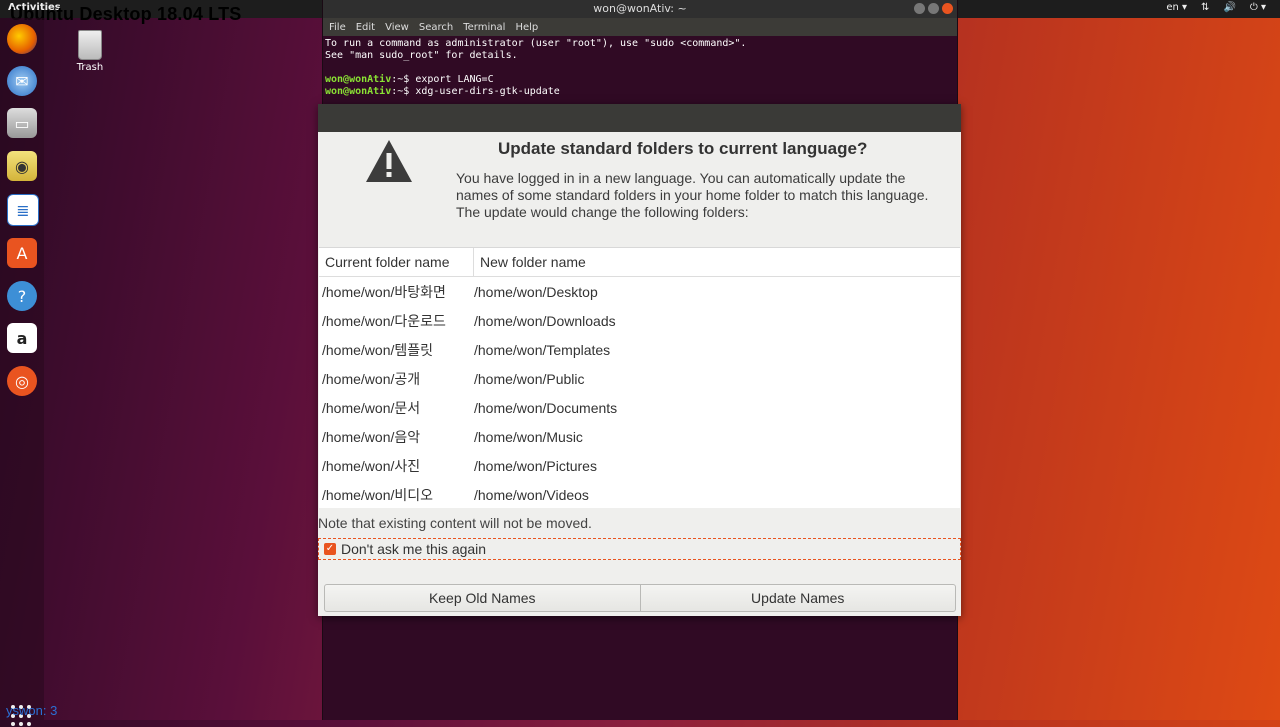 The height and width of the screenshot is (727, 1280). What do you see at coordinates (531, 494) in the screenshot?
I see `new-folder-cell: /home/won/Videos` at bounding box center [531, 494].